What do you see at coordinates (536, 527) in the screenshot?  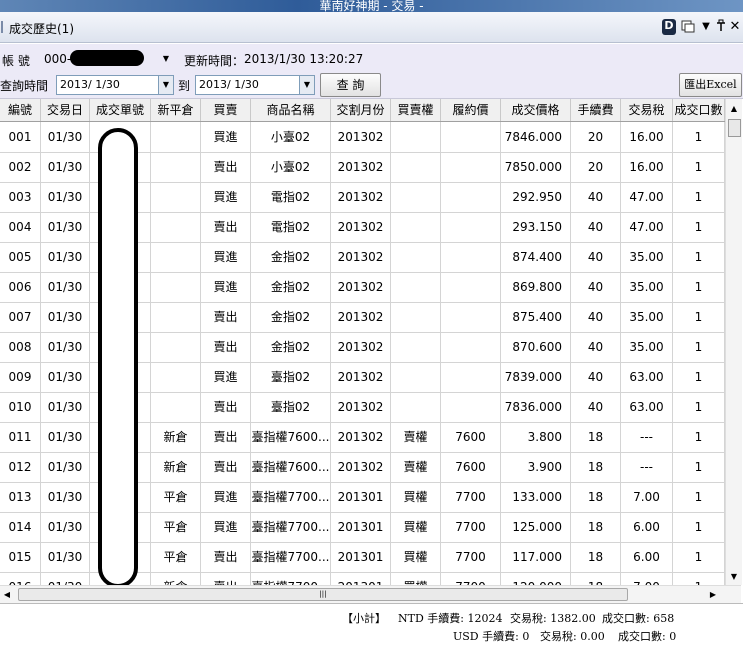 I see `table-cell: 125.000` at bounding box center [536, 527].